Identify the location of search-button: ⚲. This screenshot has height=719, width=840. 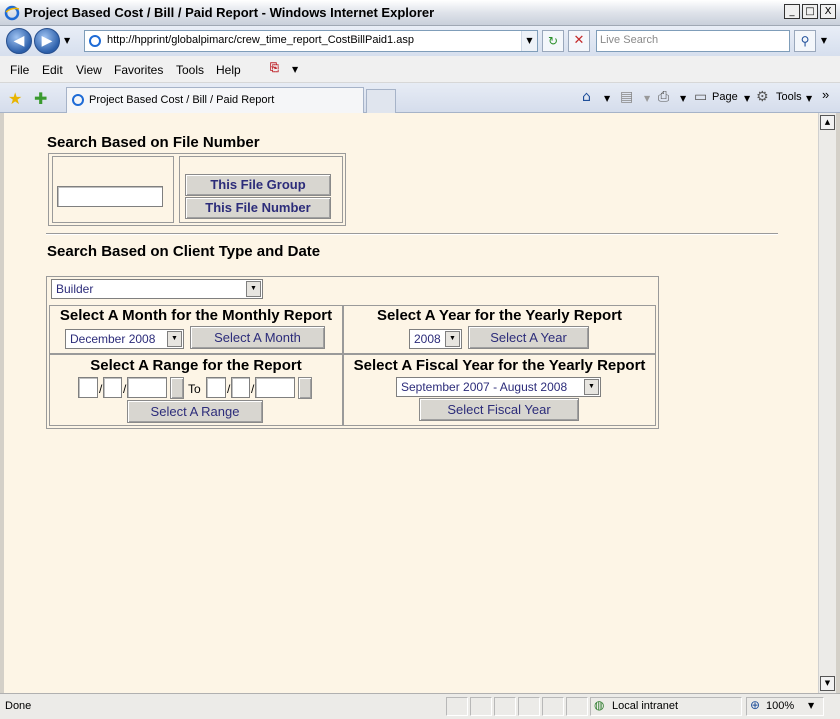
(805, 41).